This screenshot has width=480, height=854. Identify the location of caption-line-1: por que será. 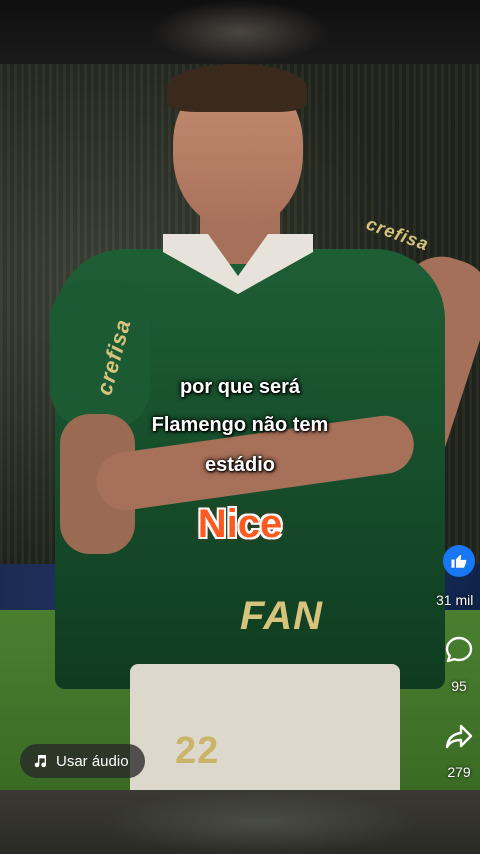
(240, 387).